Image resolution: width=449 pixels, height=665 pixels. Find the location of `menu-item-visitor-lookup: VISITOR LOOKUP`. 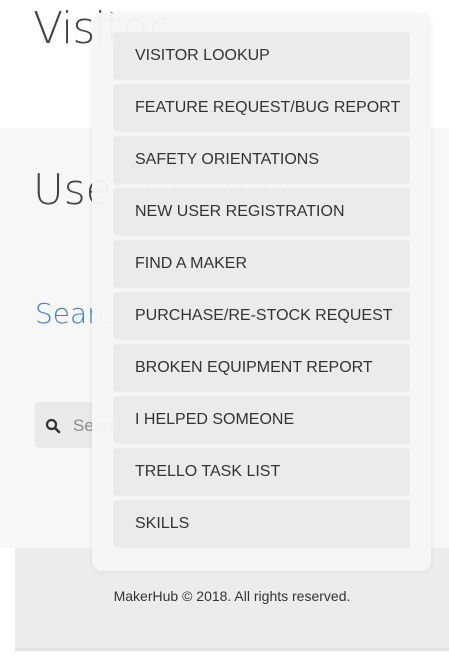

menu-item-visitor-lookup: VISITOR LOOKUP is located at coordinates (261, 56).